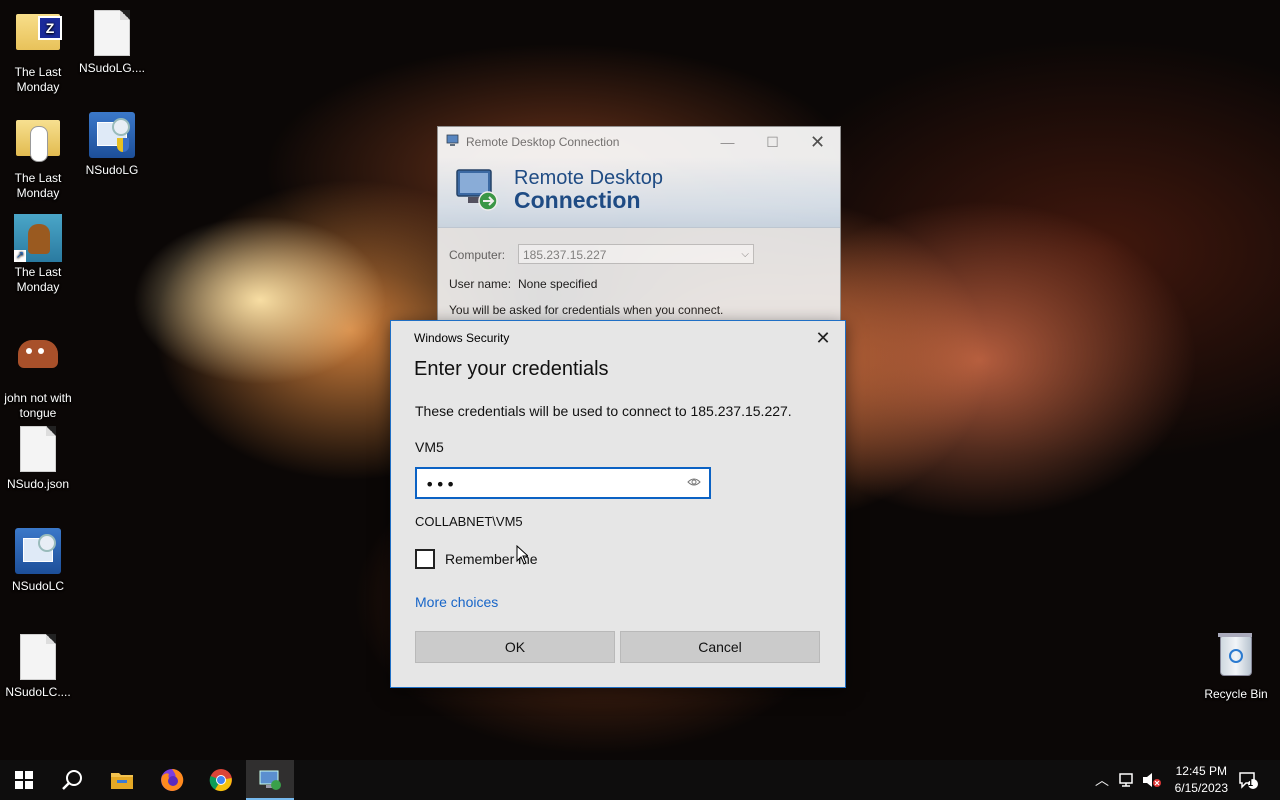 The image size is (1280, 800). I want to click on file-explorer-button, so click(122, 780).